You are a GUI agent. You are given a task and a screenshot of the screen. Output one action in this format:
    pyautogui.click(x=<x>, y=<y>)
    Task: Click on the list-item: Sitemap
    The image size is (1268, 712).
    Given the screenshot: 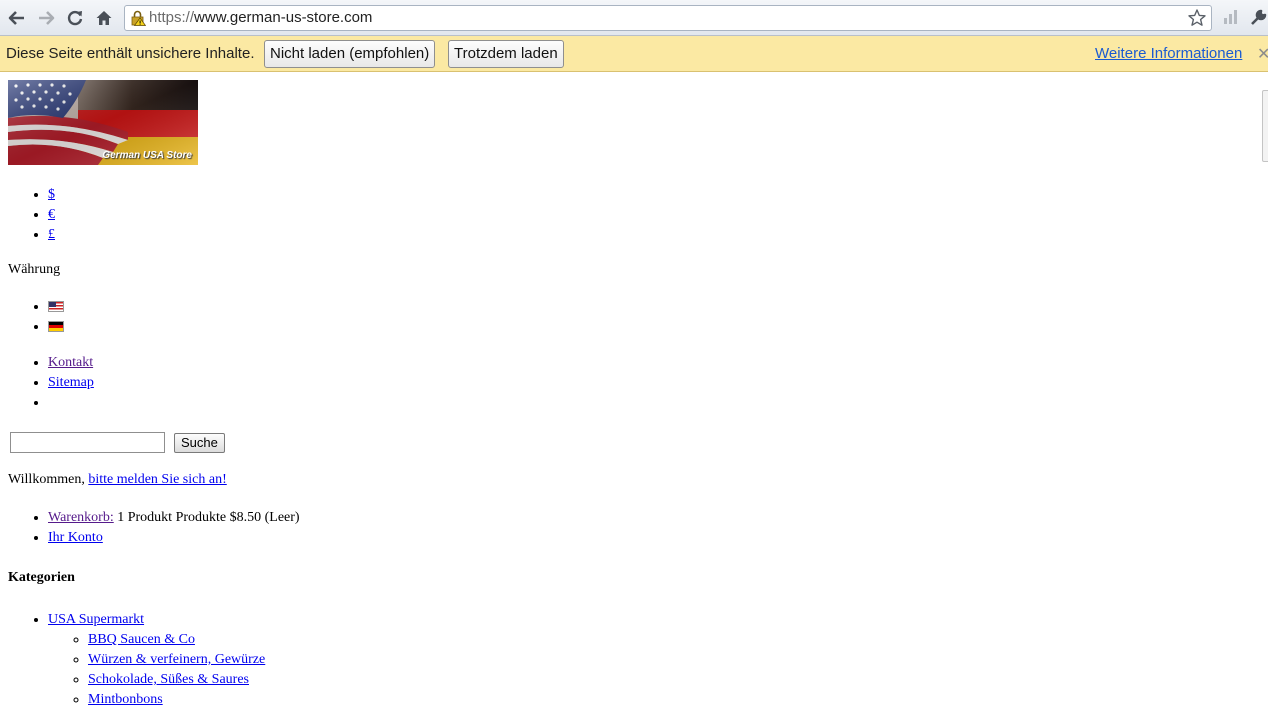 What is the action you would take?
    pyautogui.click(x=71, y=383)
    